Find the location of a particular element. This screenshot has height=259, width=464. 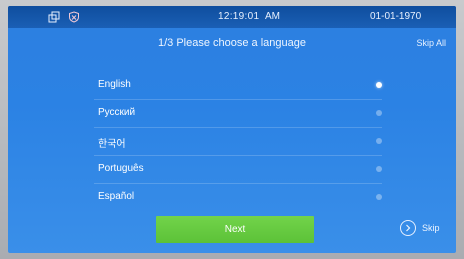

status-date: 01-01-1970 is located at coordinates (396, 16).